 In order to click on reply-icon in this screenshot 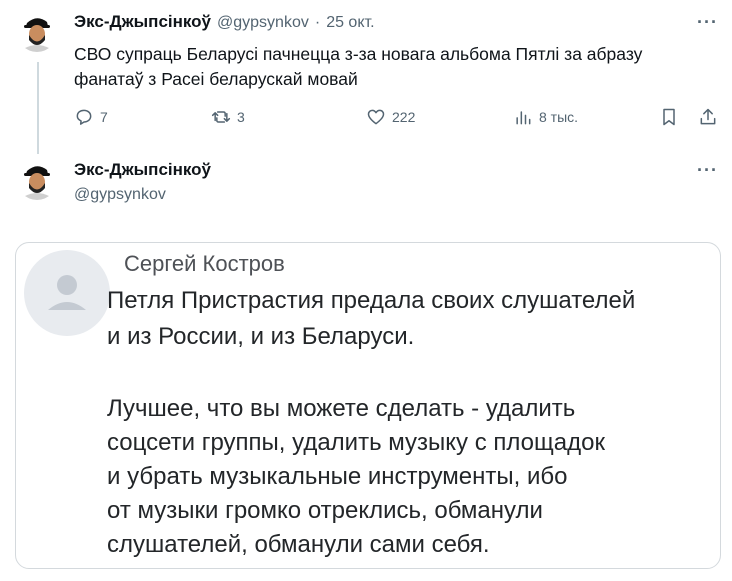, I will do `click(84, 117)`.